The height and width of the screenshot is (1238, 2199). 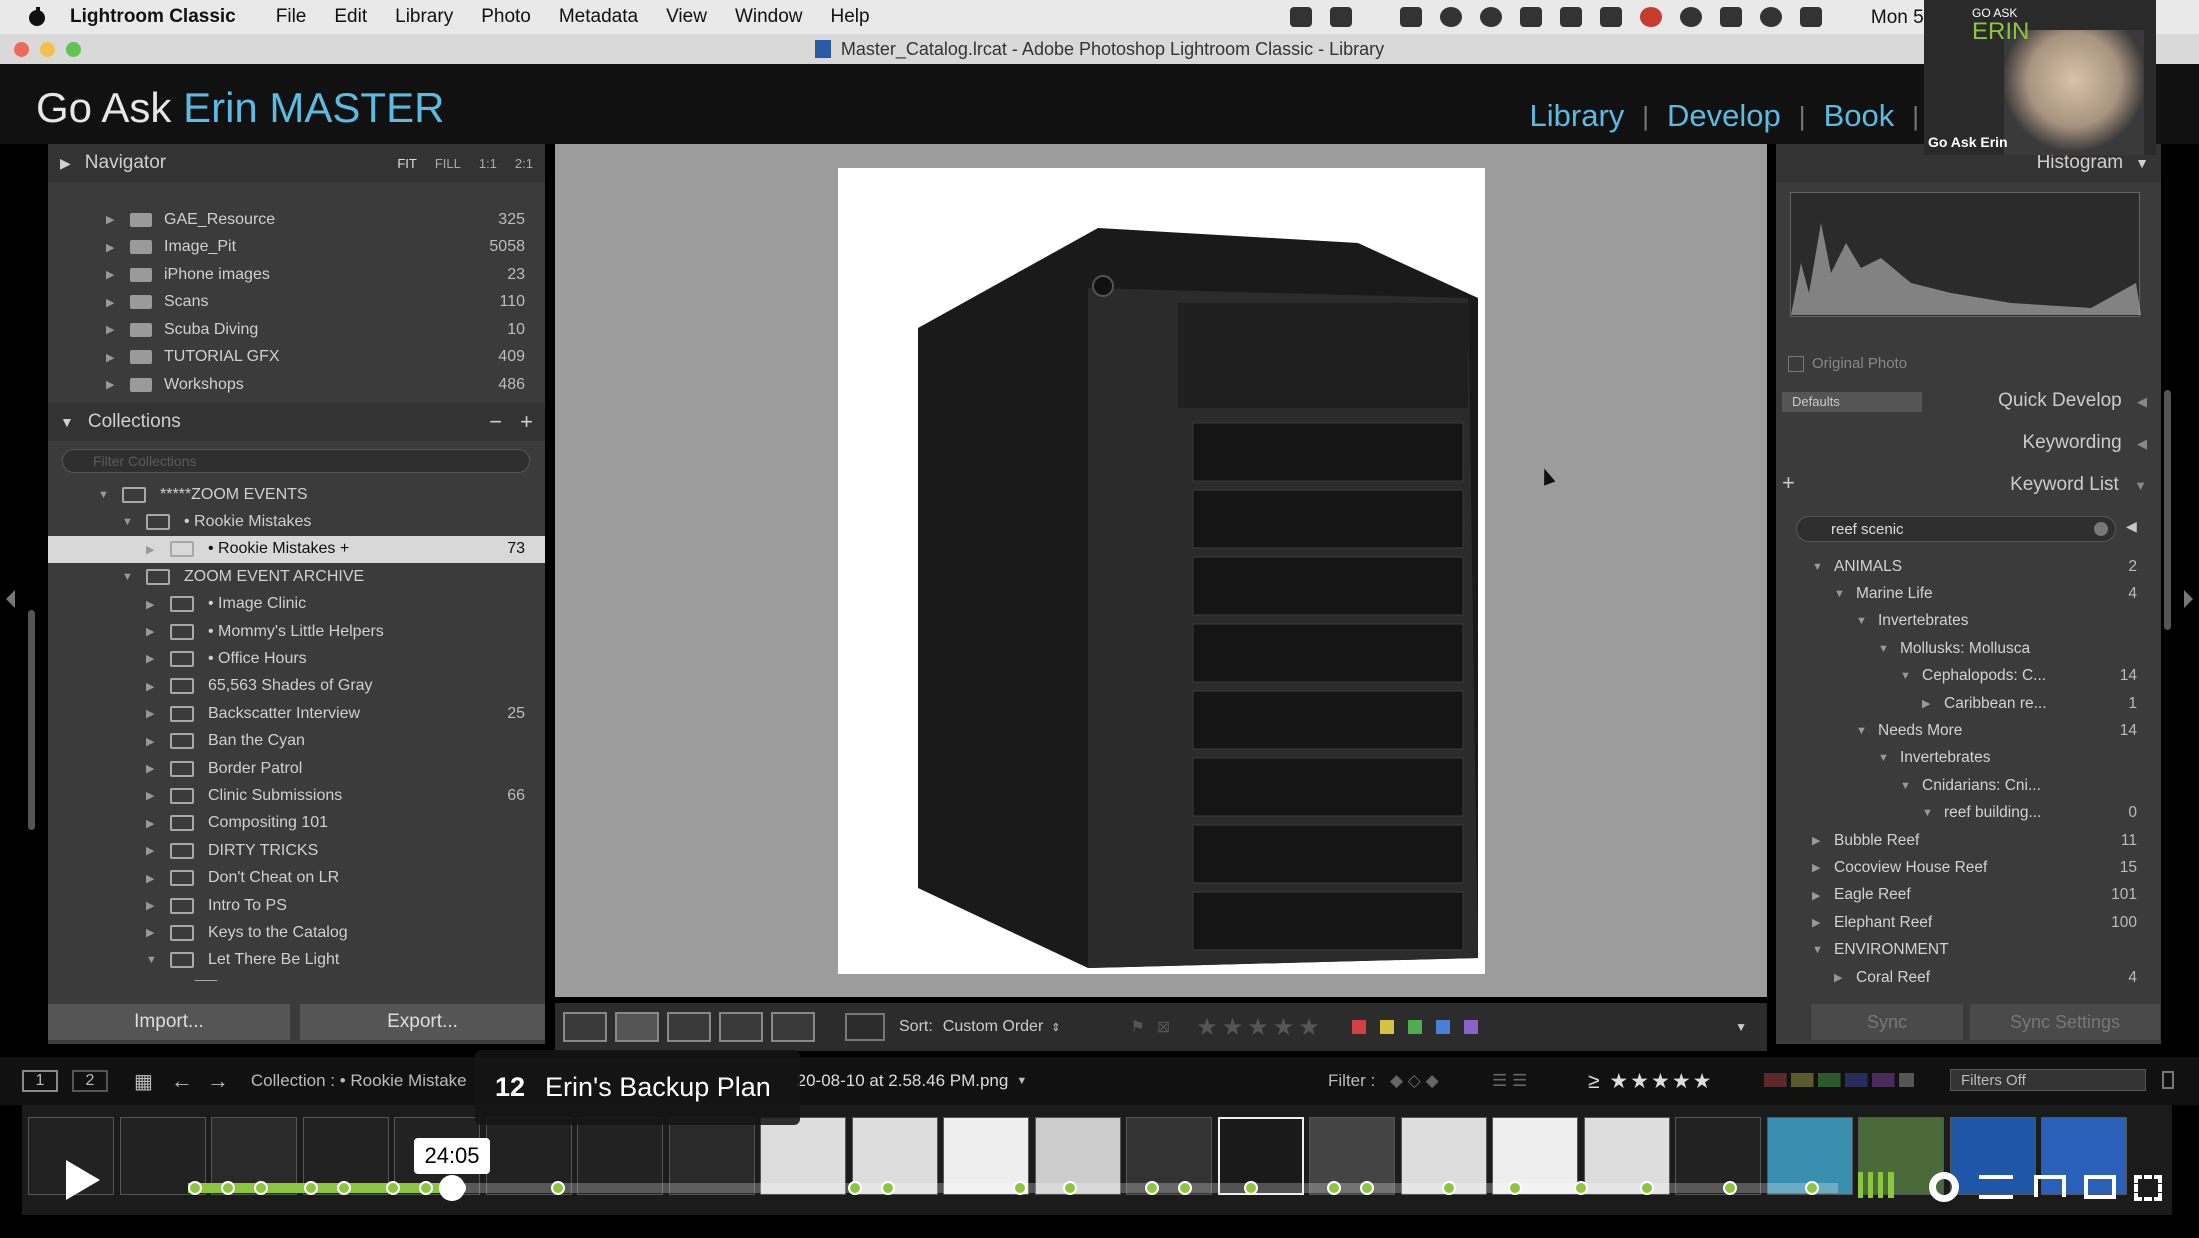 I want to click on forward-arrow-icon: →, so click(x=218, y=1081).